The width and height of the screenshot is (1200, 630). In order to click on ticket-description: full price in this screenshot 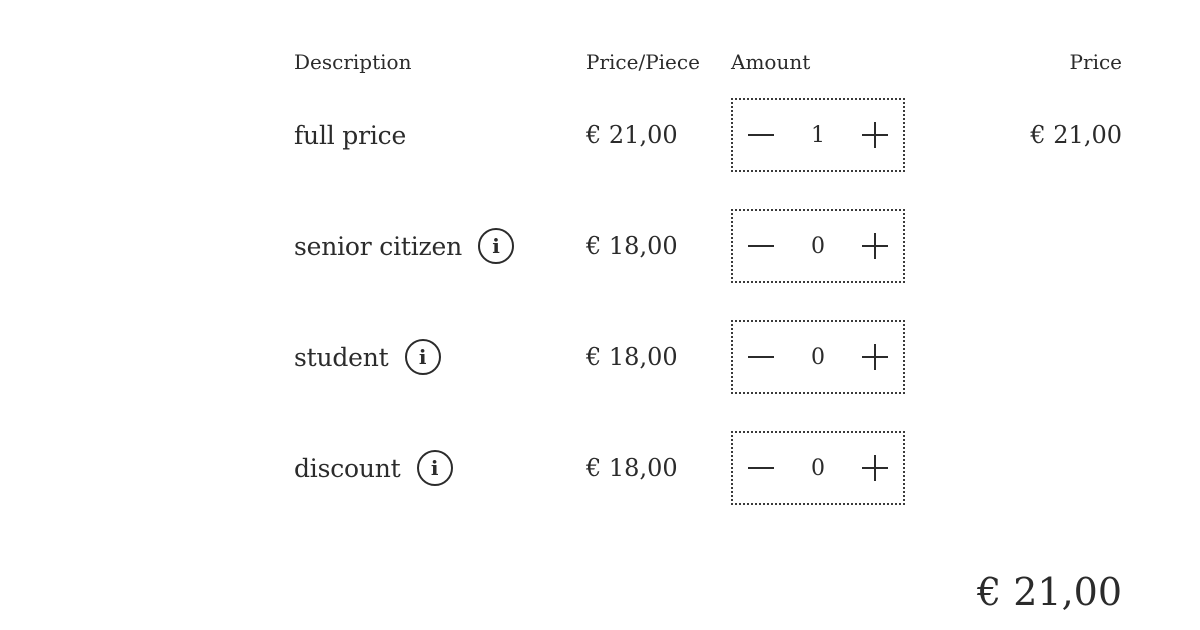, I will do `click(350, 135)`.